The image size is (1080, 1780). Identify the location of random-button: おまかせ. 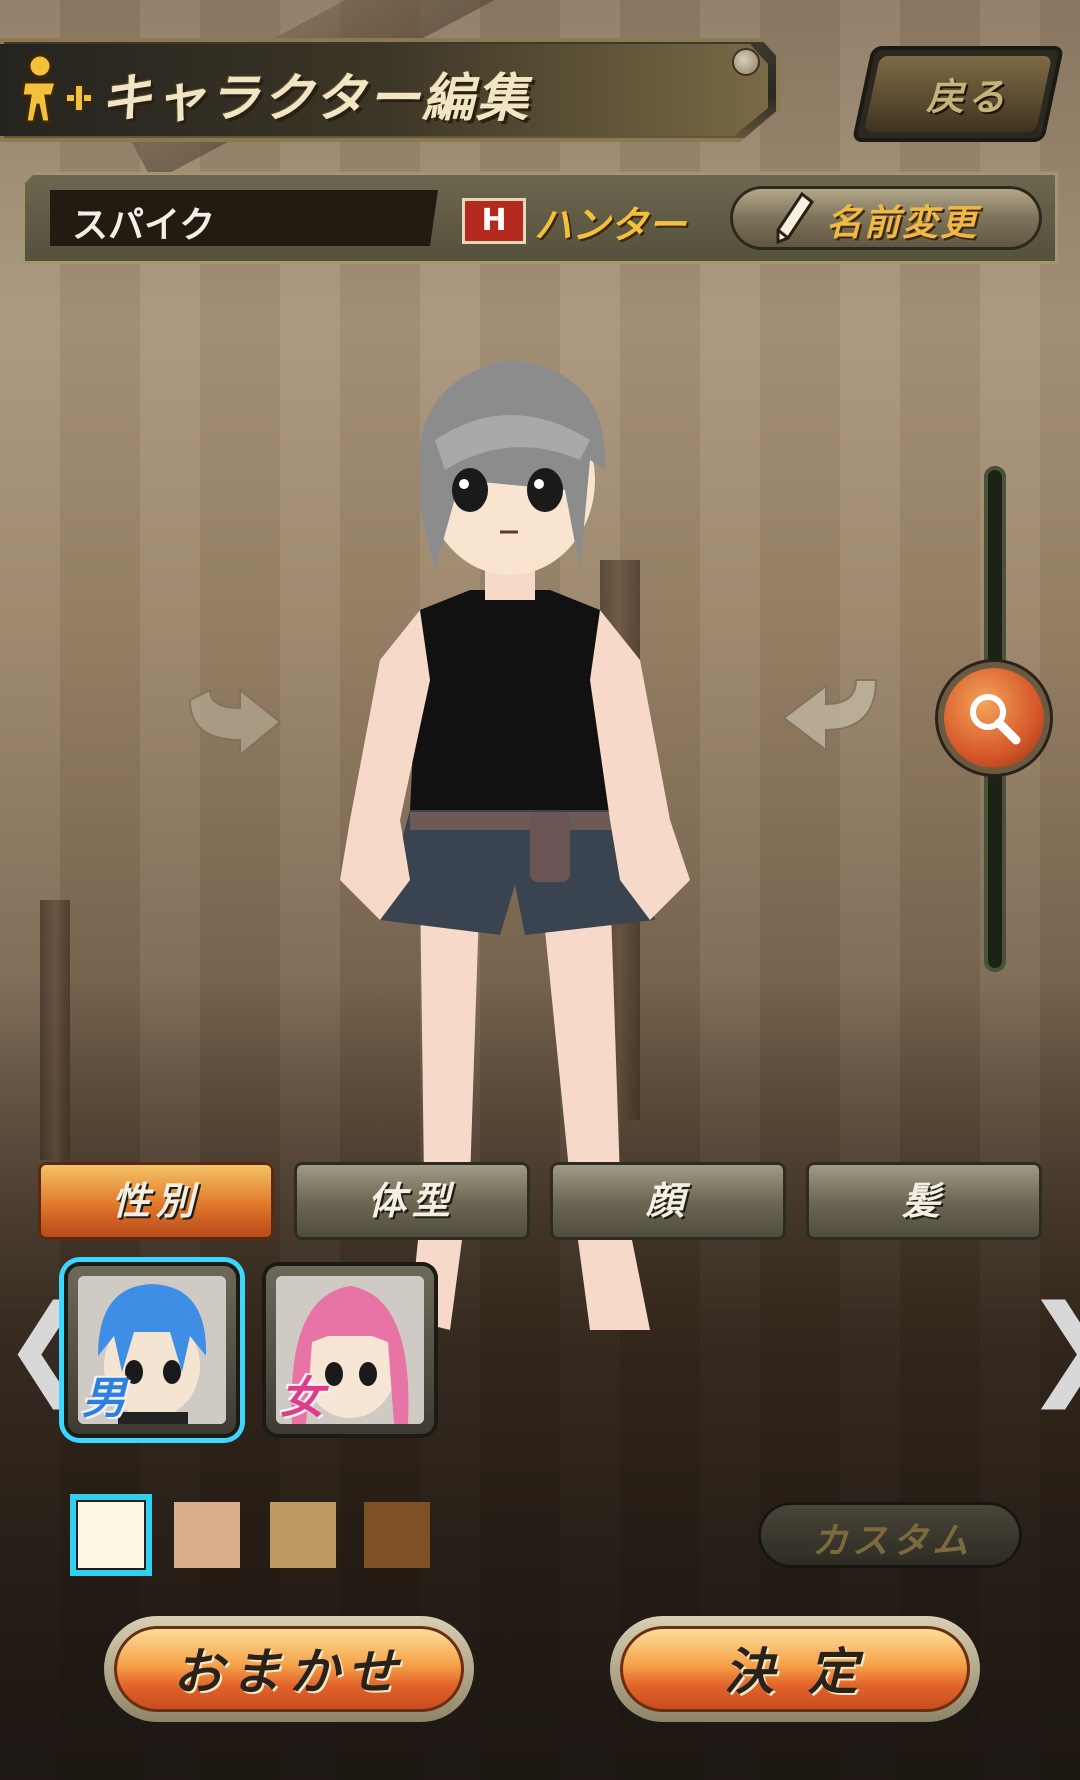
(289, 1669).